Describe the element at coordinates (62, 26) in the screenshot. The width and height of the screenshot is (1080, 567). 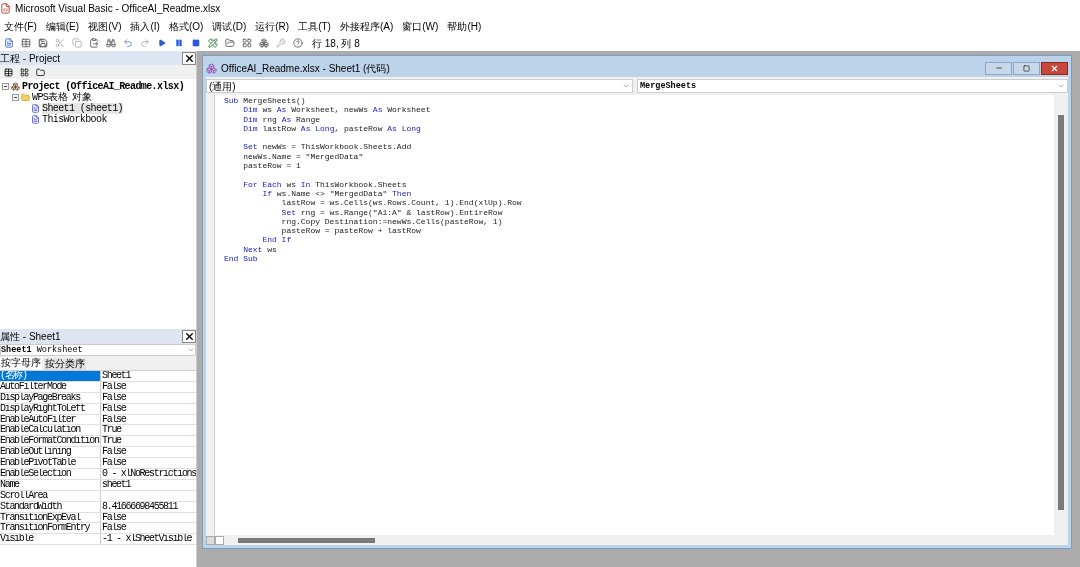
I see `menu-item: 编辑(E)` at that location.